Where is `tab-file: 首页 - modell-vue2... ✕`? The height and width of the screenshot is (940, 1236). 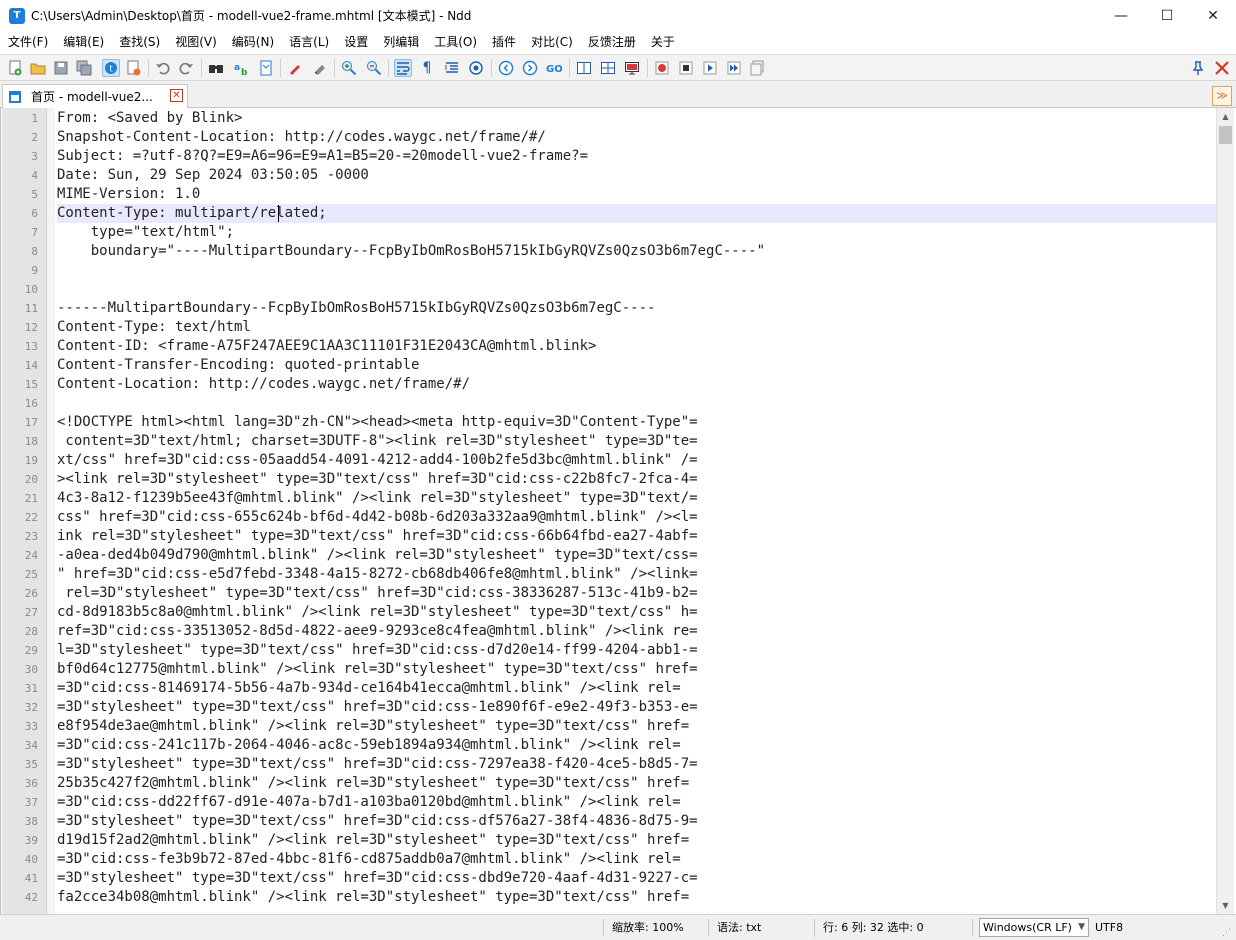
tab-file: 首页 - modell-vue2... ✕ is located at coordinates (95, 96).